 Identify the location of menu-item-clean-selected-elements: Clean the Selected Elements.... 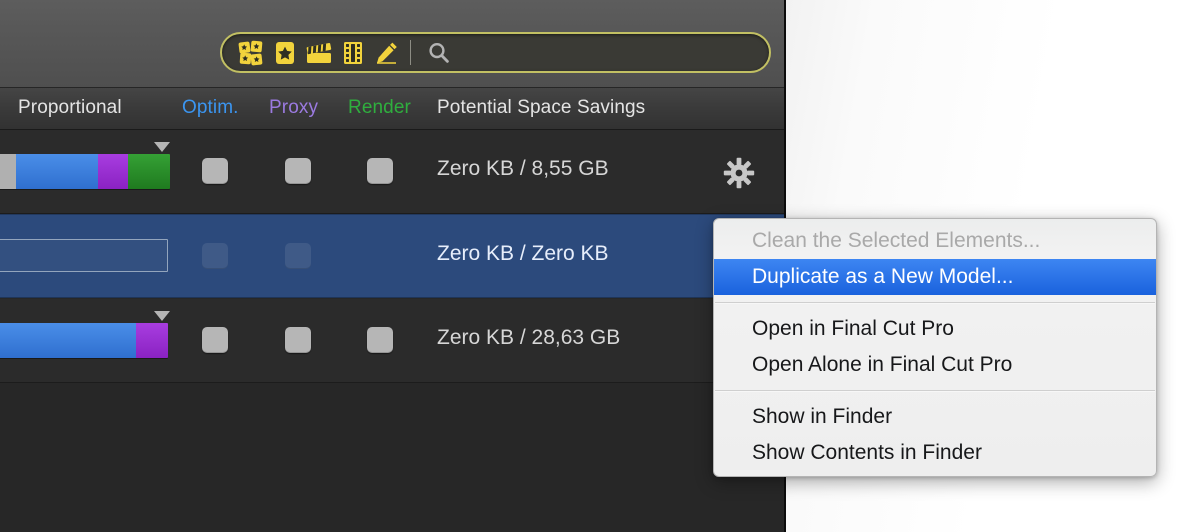
(896, 240).